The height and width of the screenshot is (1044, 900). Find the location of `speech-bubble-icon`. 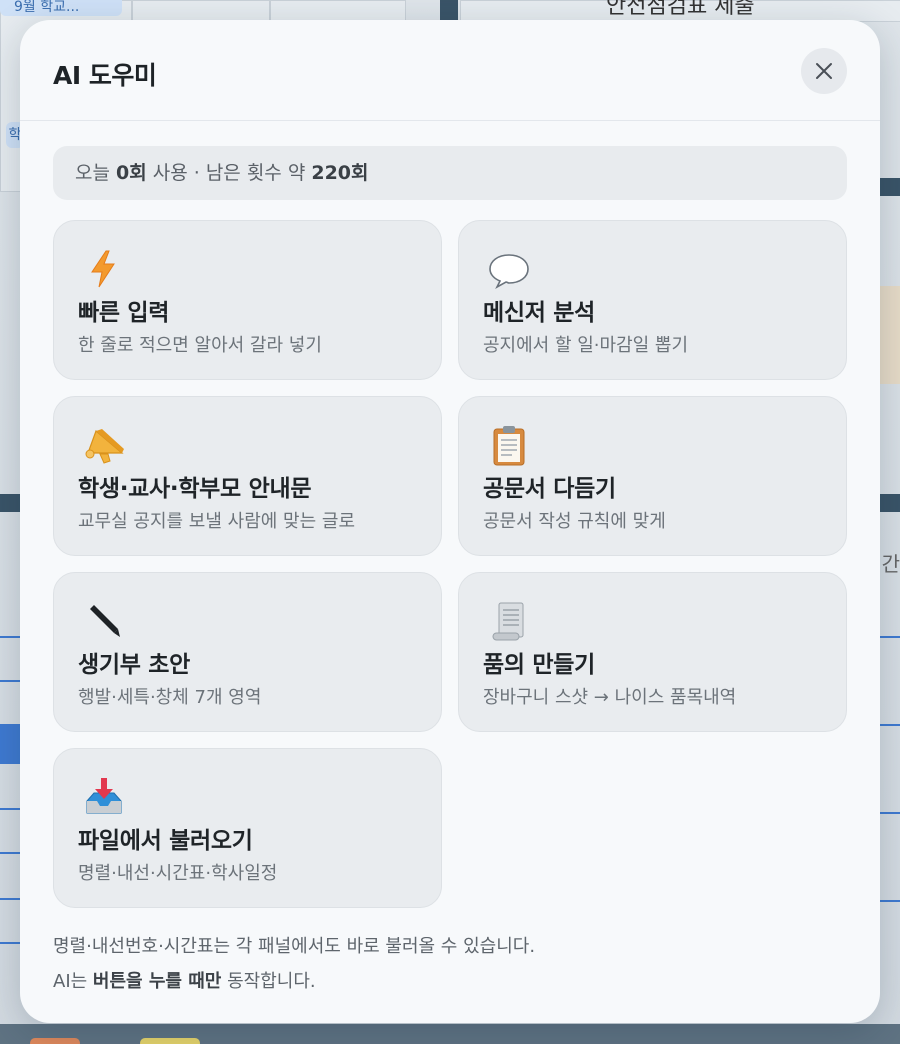

speech-bubble-icon is located at coordinates (509, 269).